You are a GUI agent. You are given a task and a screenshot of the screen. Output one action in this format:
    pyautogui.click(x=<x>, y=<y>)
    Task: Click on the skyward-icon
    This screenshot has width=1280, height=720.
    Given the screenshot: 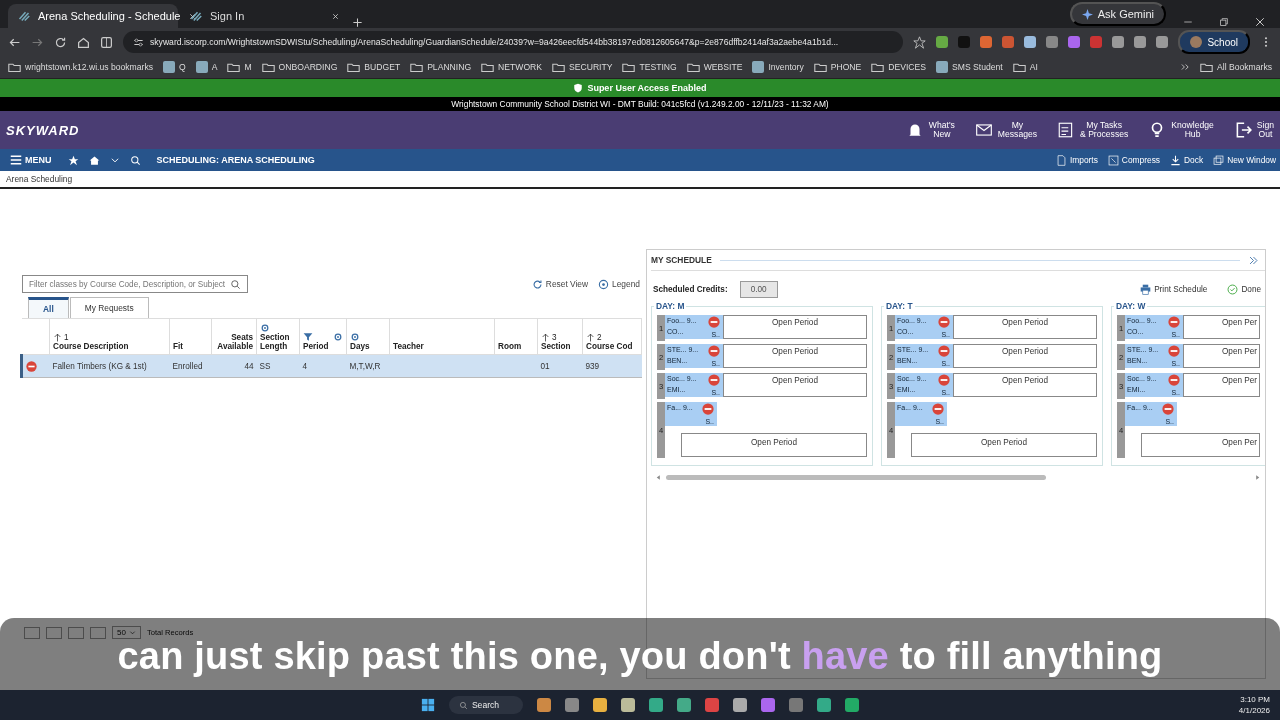 What is the action you would take?
    pyautogui.click(x=196, y=16)
    